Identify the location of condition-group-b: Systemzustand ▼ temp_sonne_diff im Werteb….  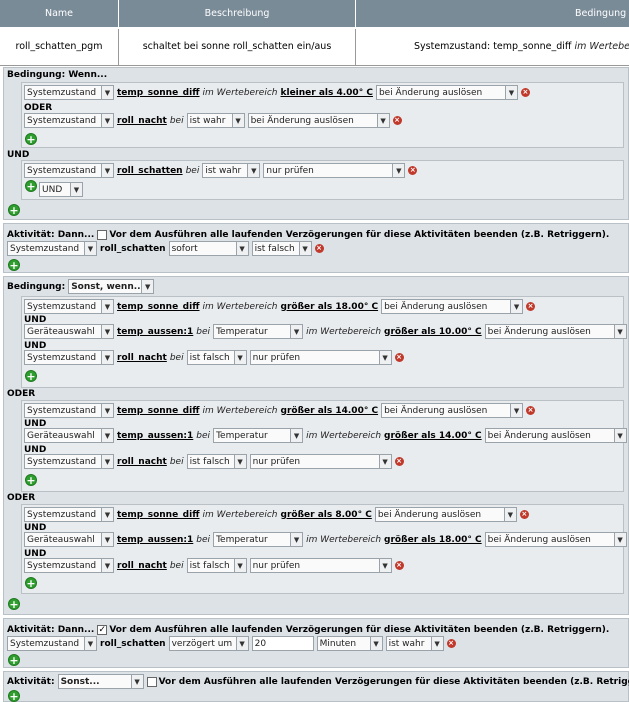
(324, 446).